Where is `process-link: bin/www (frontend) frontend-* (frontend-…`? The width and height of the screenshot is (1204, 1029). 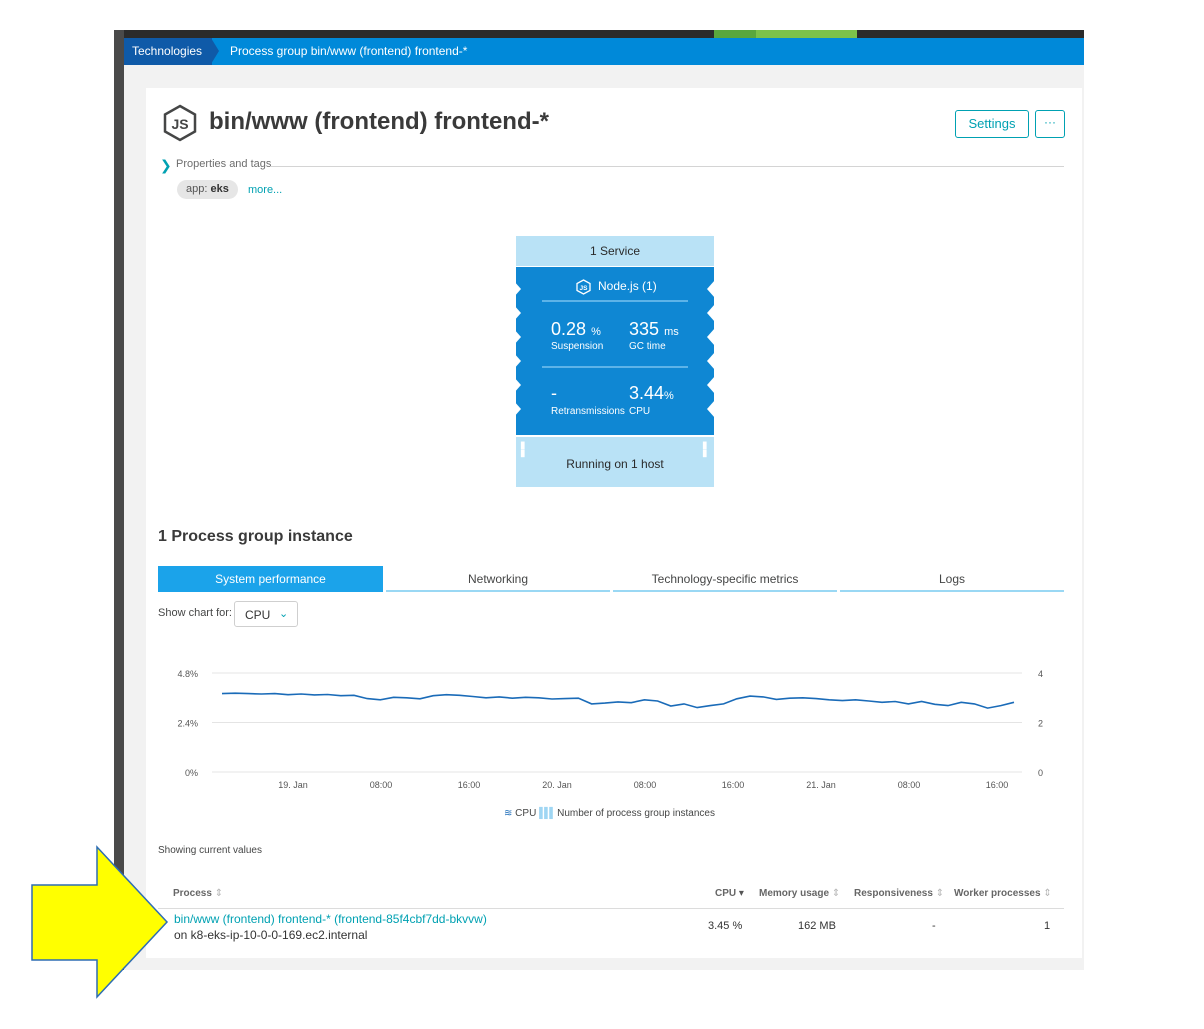 process-link: bin/www (frontend) frontend-* (frontend-… is located at coordinates (330, 919).